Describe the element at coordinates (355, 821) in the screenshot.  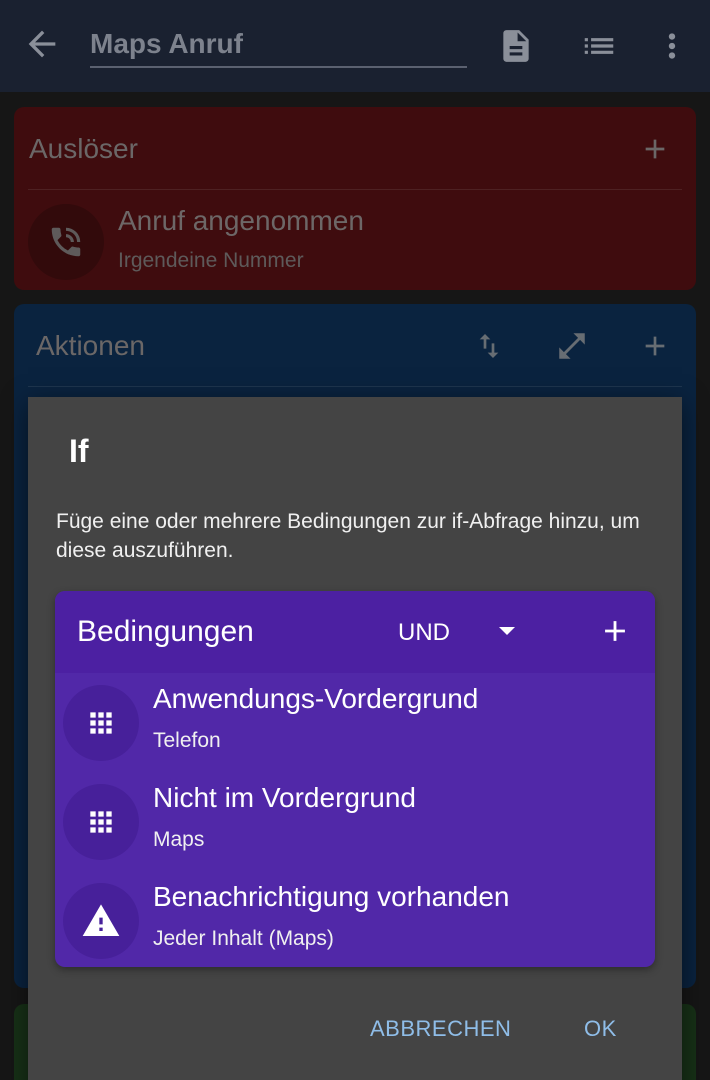
I see `condition-item: Nicht im Vordergrund Maps` at that location.